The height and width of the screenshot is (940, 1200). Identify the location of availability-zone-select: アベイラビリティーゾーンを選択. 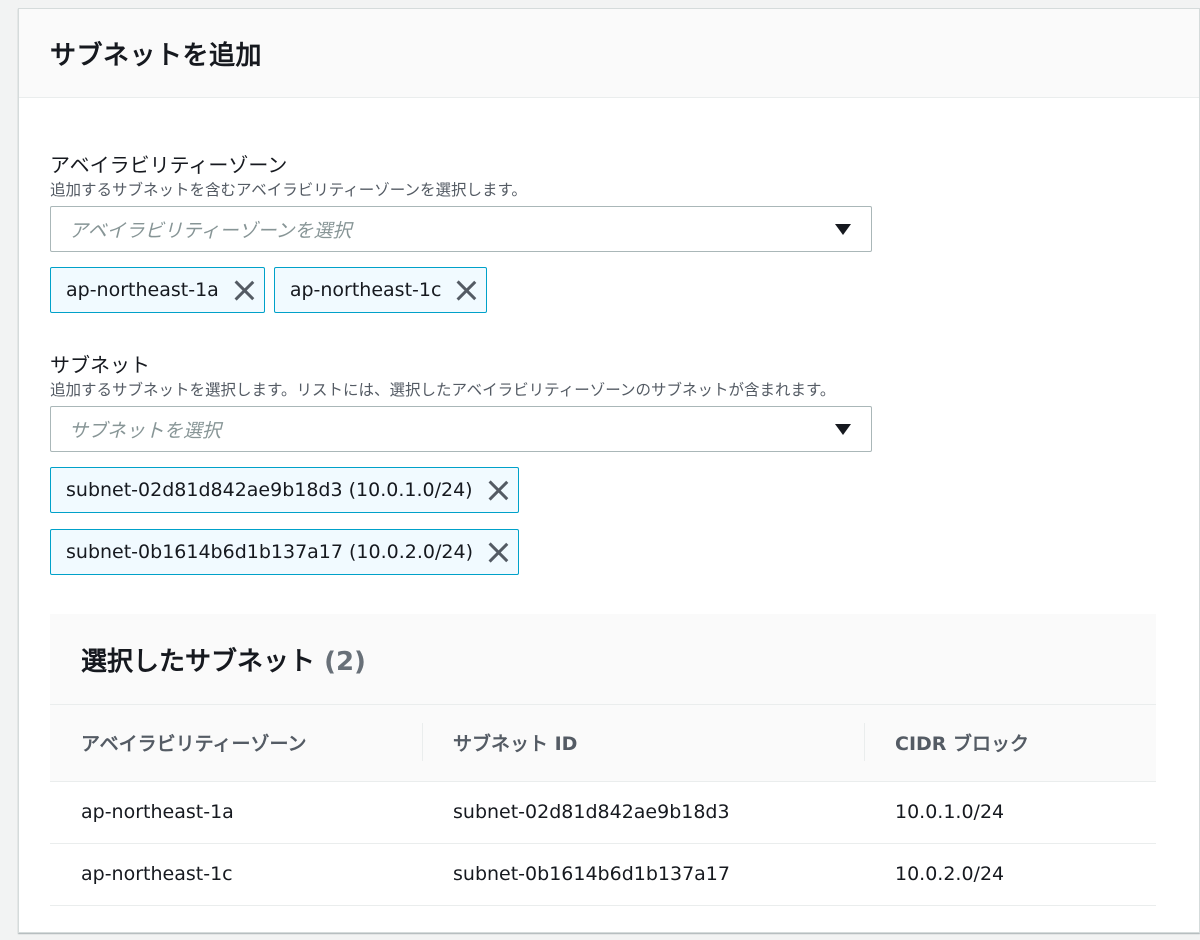
(461, 229).